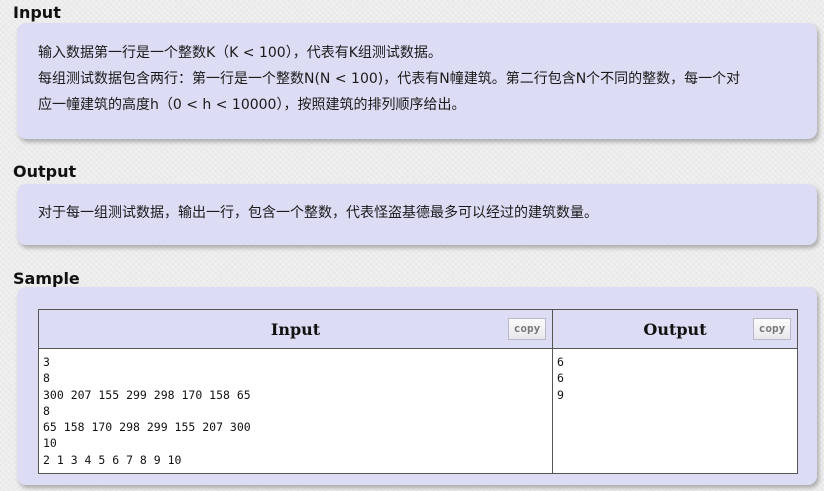 The height and width of the screenshot is (491, 824). I want to click on sample-input-header-label: Input, so click(295, 329).